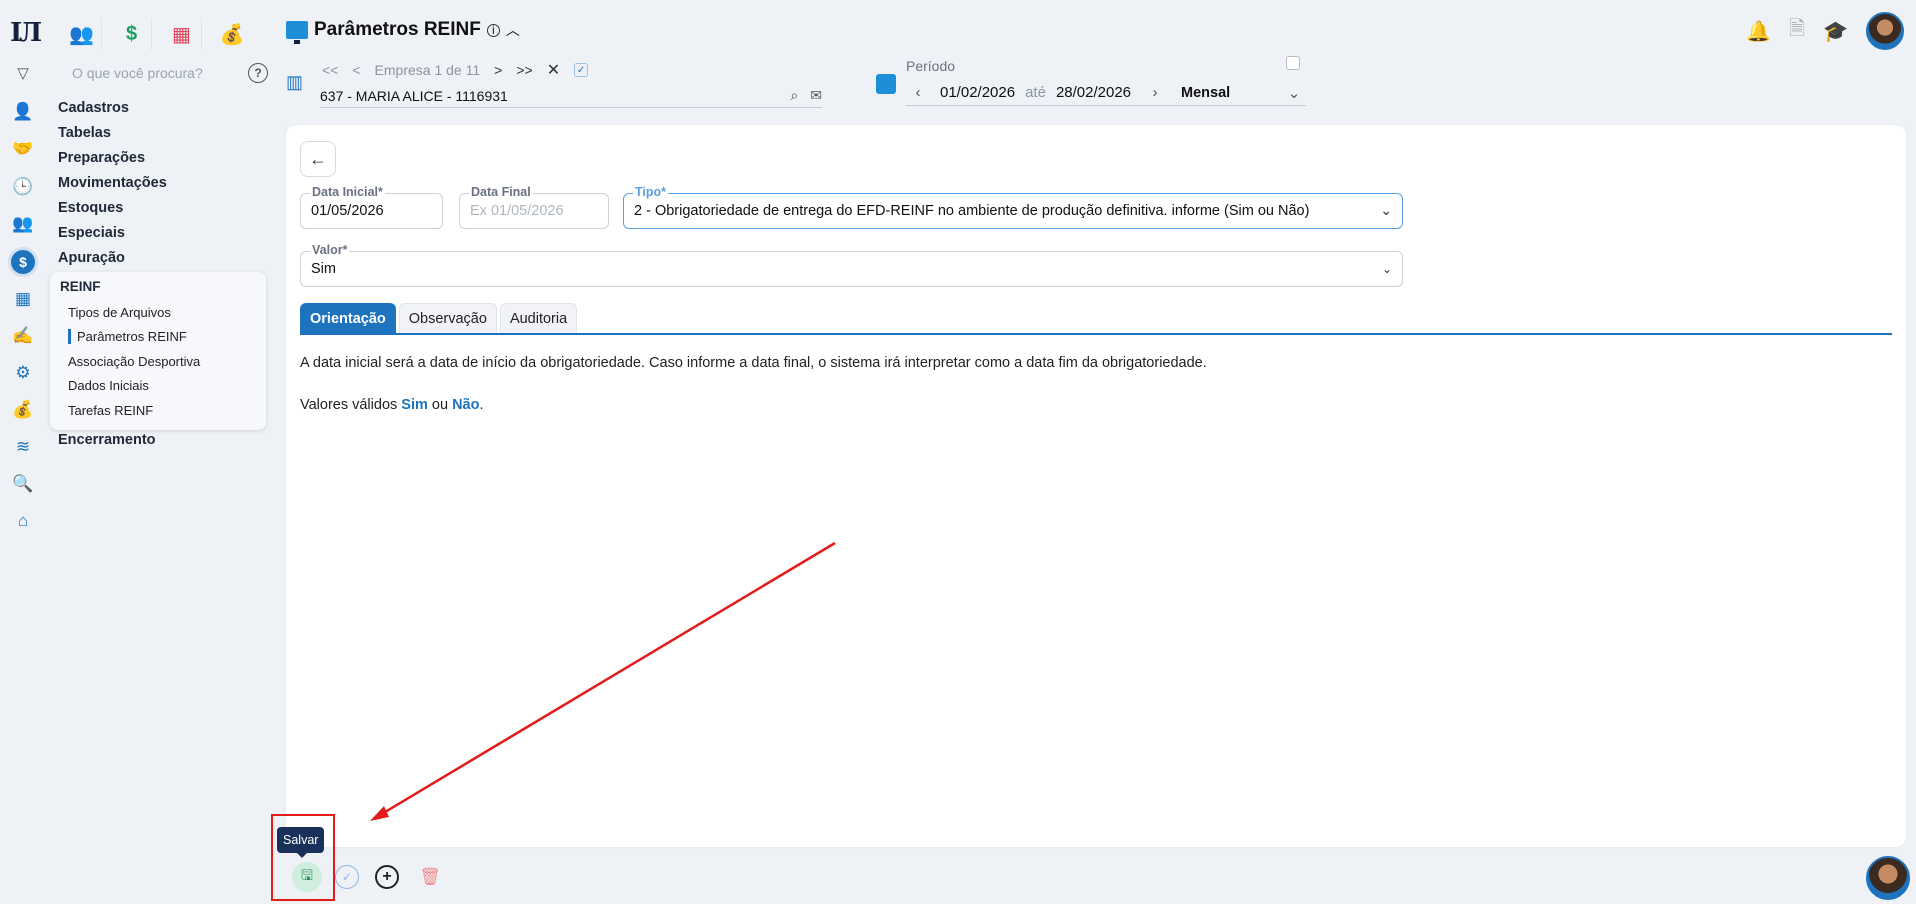  Describe the element at coordinates (918, 92) in the screenshot. I see `chevron-left-icon: ‹` at that location.